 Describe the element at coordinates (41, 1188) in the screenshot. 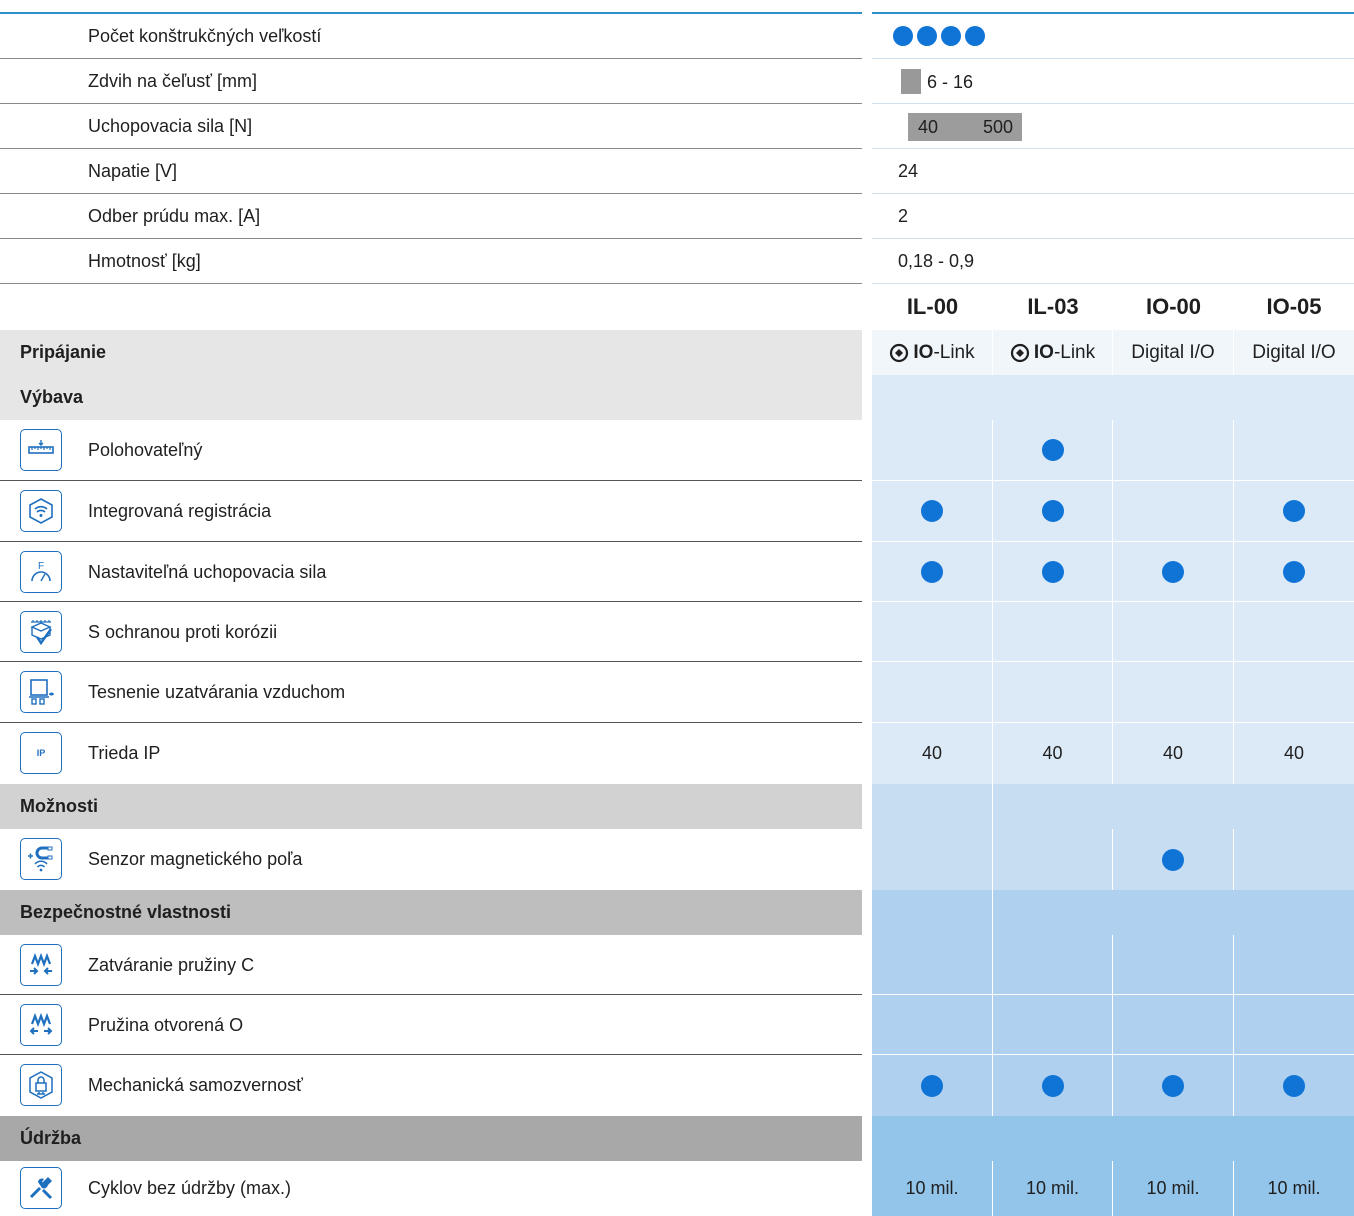

I see `maintenance-tools-icon` at that location.